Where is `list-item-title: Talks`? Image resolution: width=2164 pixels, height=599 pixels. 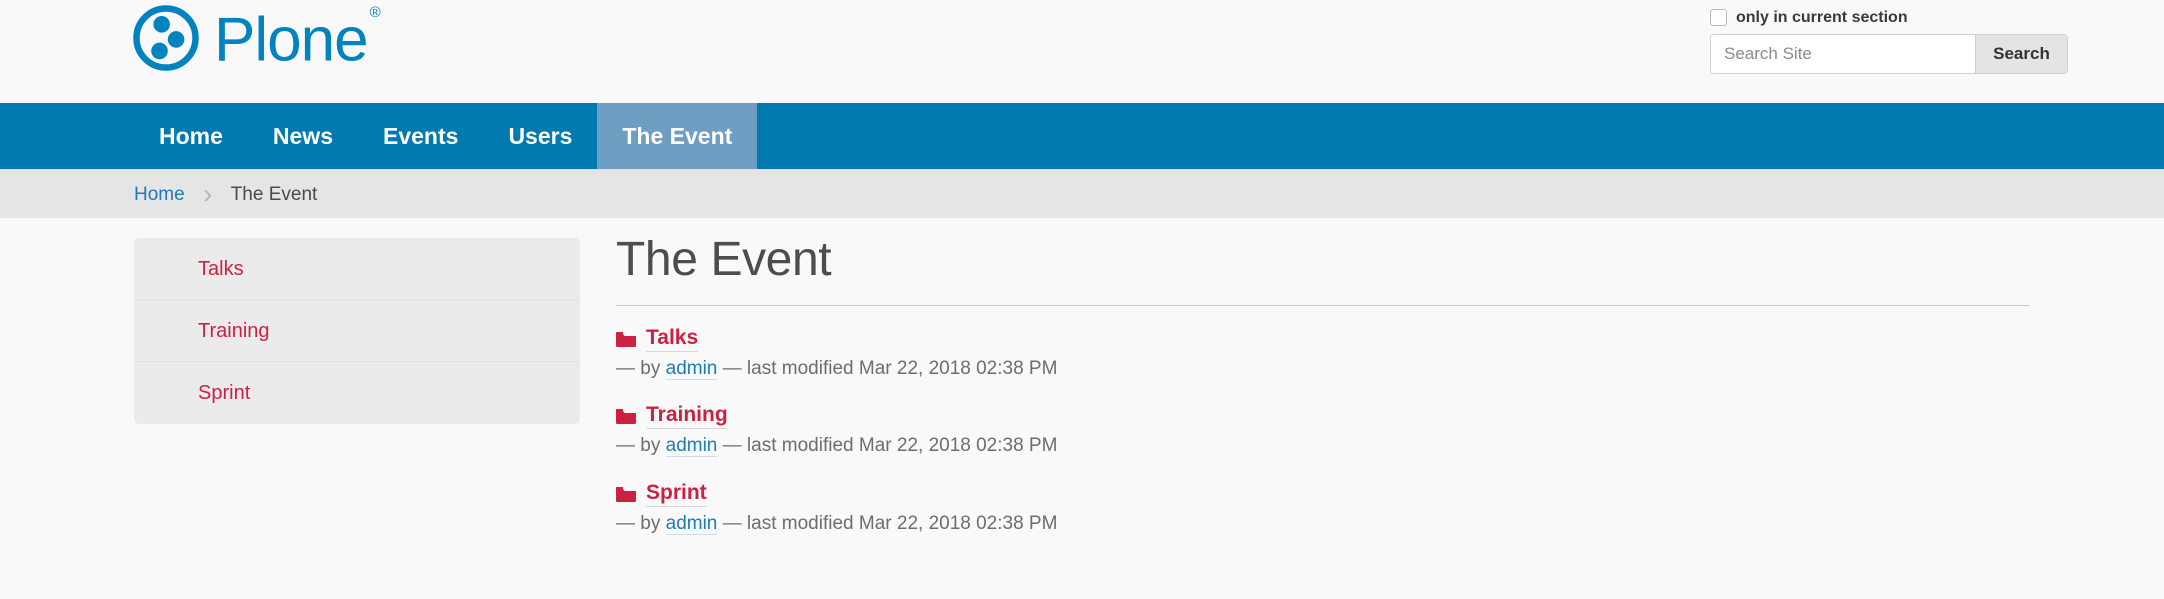
list-item-title: Talks is located at coordinates (672, 339).